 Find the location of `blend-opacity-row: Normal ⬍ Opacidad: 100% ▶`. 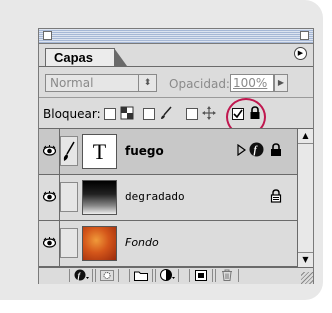

blend-opacity-row: Normal ⬍ Opacidad: 100% ▶ is located at coordinates (176, 83).